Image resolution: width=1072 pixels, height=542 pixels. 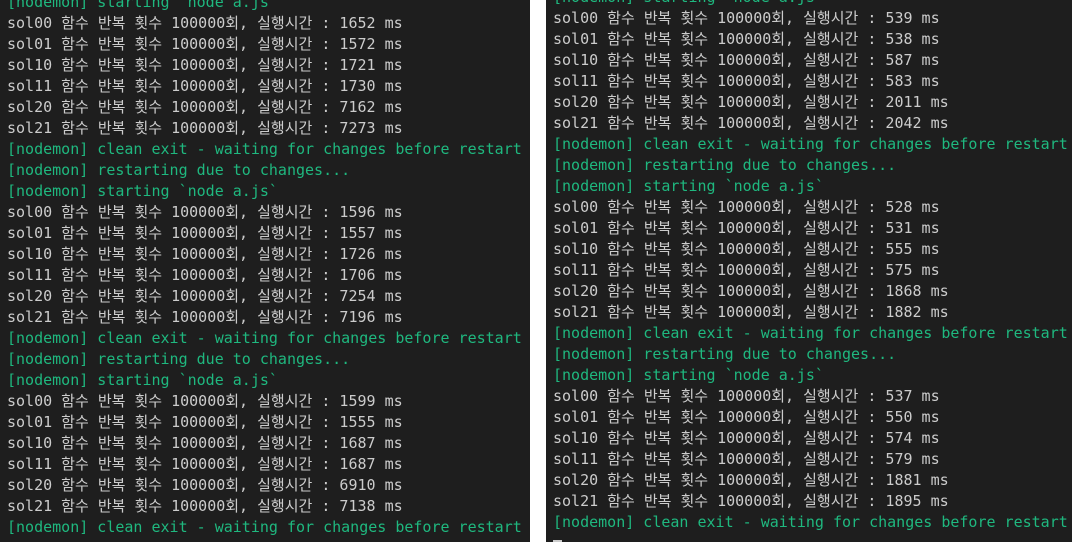 What do you see at coordinates (205, 65) in the screenshot?
I see `output-line: sol10 함수 반복 횟수 100000회, 실행시간 : 1721 ms` at bounding box center [205, 65].